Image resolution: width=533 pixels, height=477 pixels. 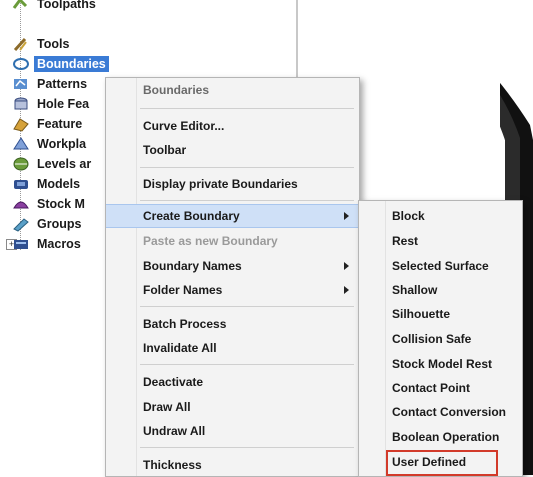 What do you see at coordinates (192, 266) in the screenshot?
I see `menu-item-label: Boundary Names` at bounding box center [192, 266].